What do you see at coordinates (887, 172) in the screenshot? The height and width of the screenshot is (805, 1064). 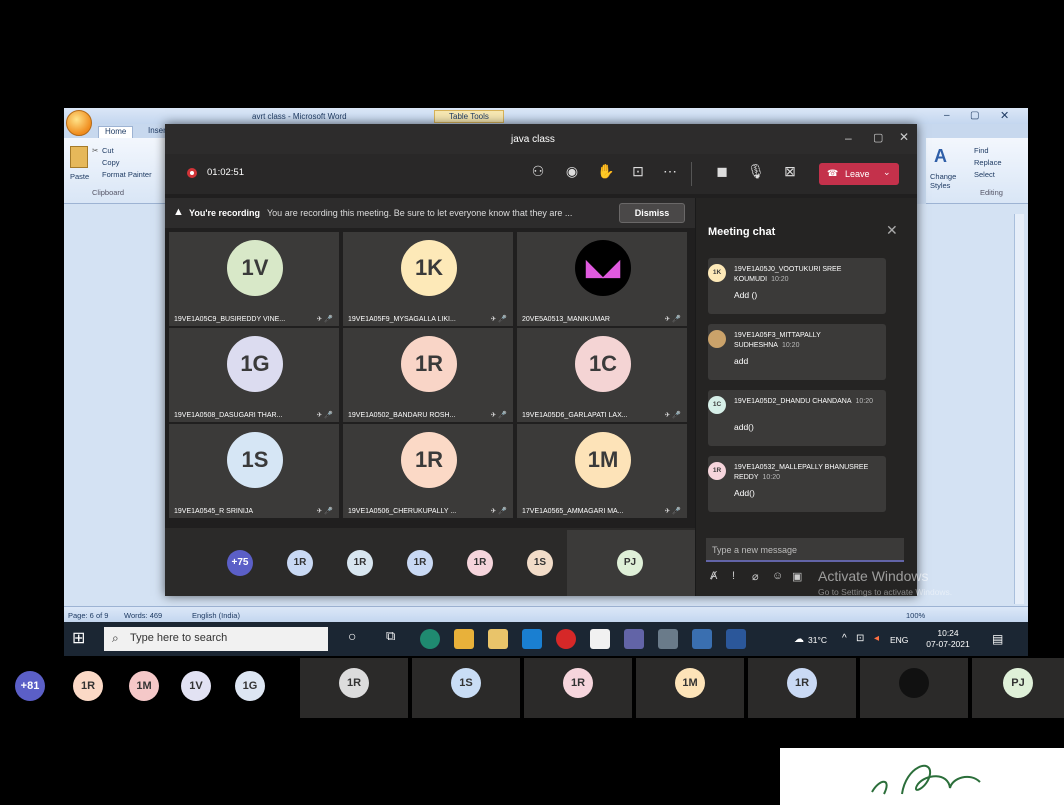 I see `chevron-down-icon: ⌄` at bounding box center [887, 172].